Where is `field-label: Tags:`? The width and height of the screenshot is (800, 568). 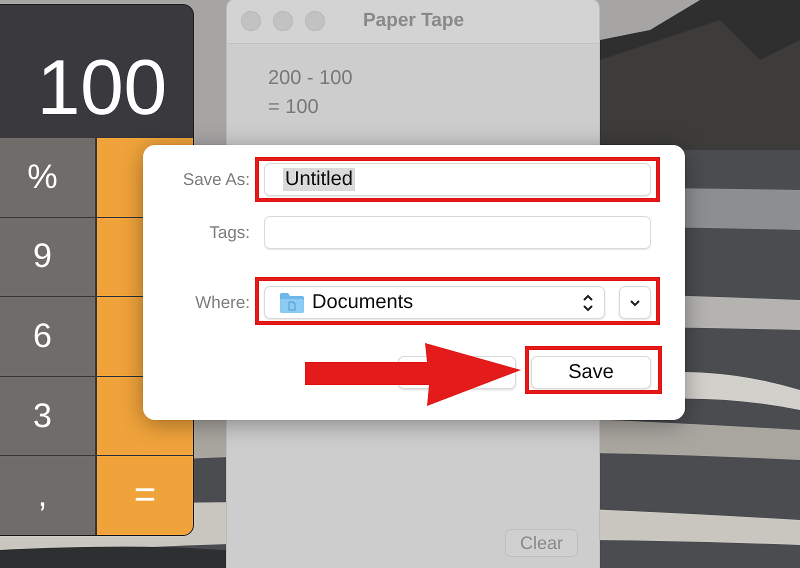 field-label: Tags: is located at coordinates (229, 232).